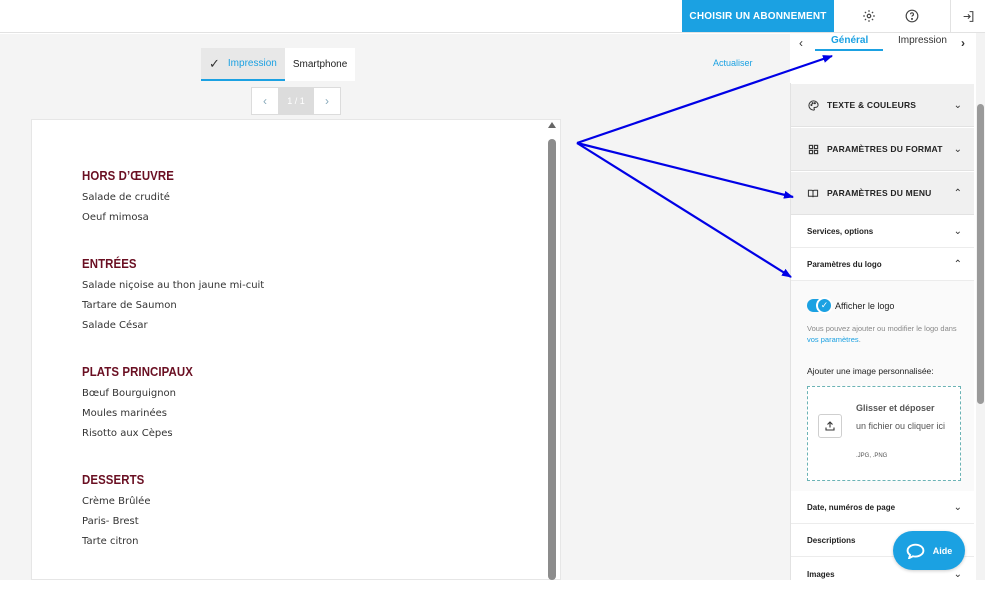  Describe the element at coordinates (901, 426) in the screenshot. I see `dropzone-subtitle: un fichier ou cliquer ici` at that location.